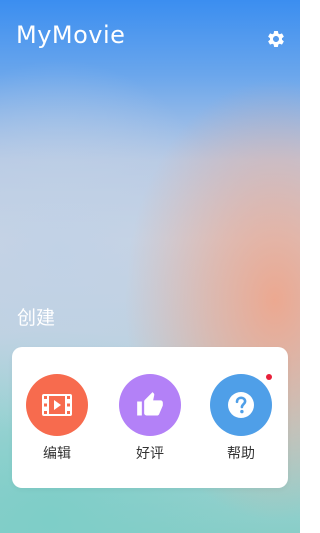 Image resolution: width=320 pixels, height=533 pixels. Describe the element at coordinates (36, 318) in the screenshot. I see `section-create-label: 创建` at that location.